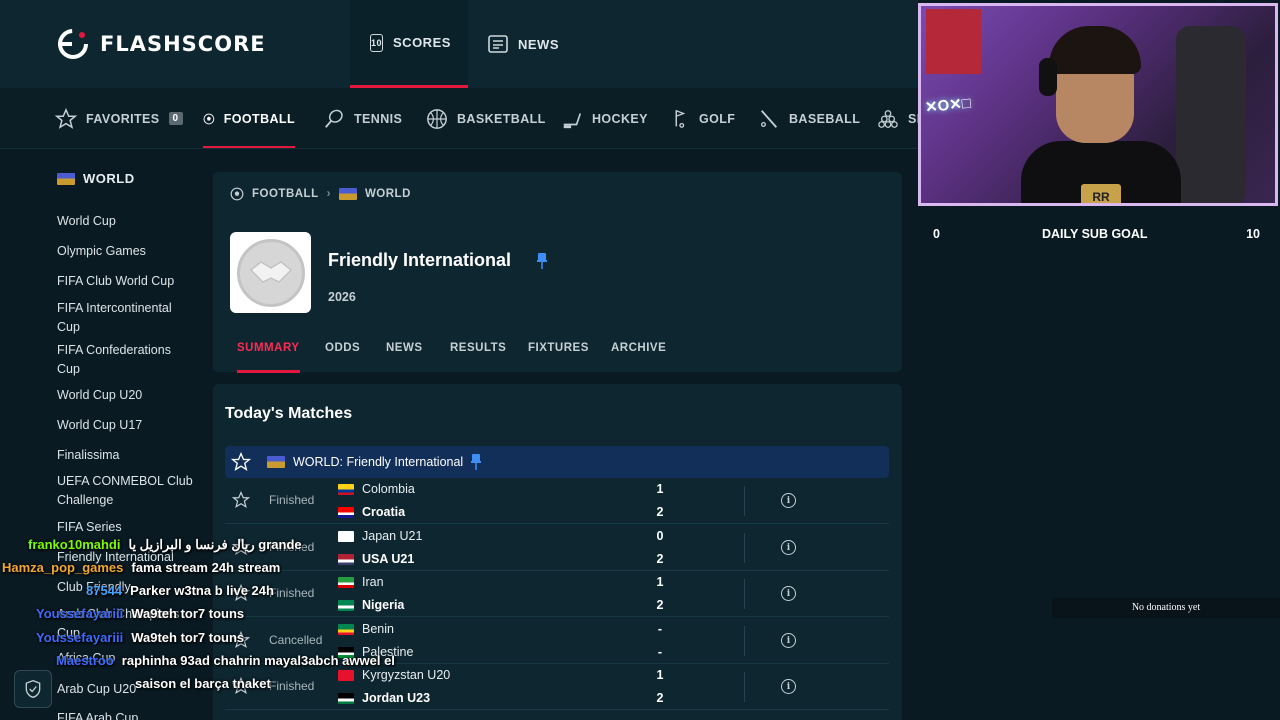  I want to click on match-row: Finished Iran Nigeria 1 2 i, so click(557, 594).